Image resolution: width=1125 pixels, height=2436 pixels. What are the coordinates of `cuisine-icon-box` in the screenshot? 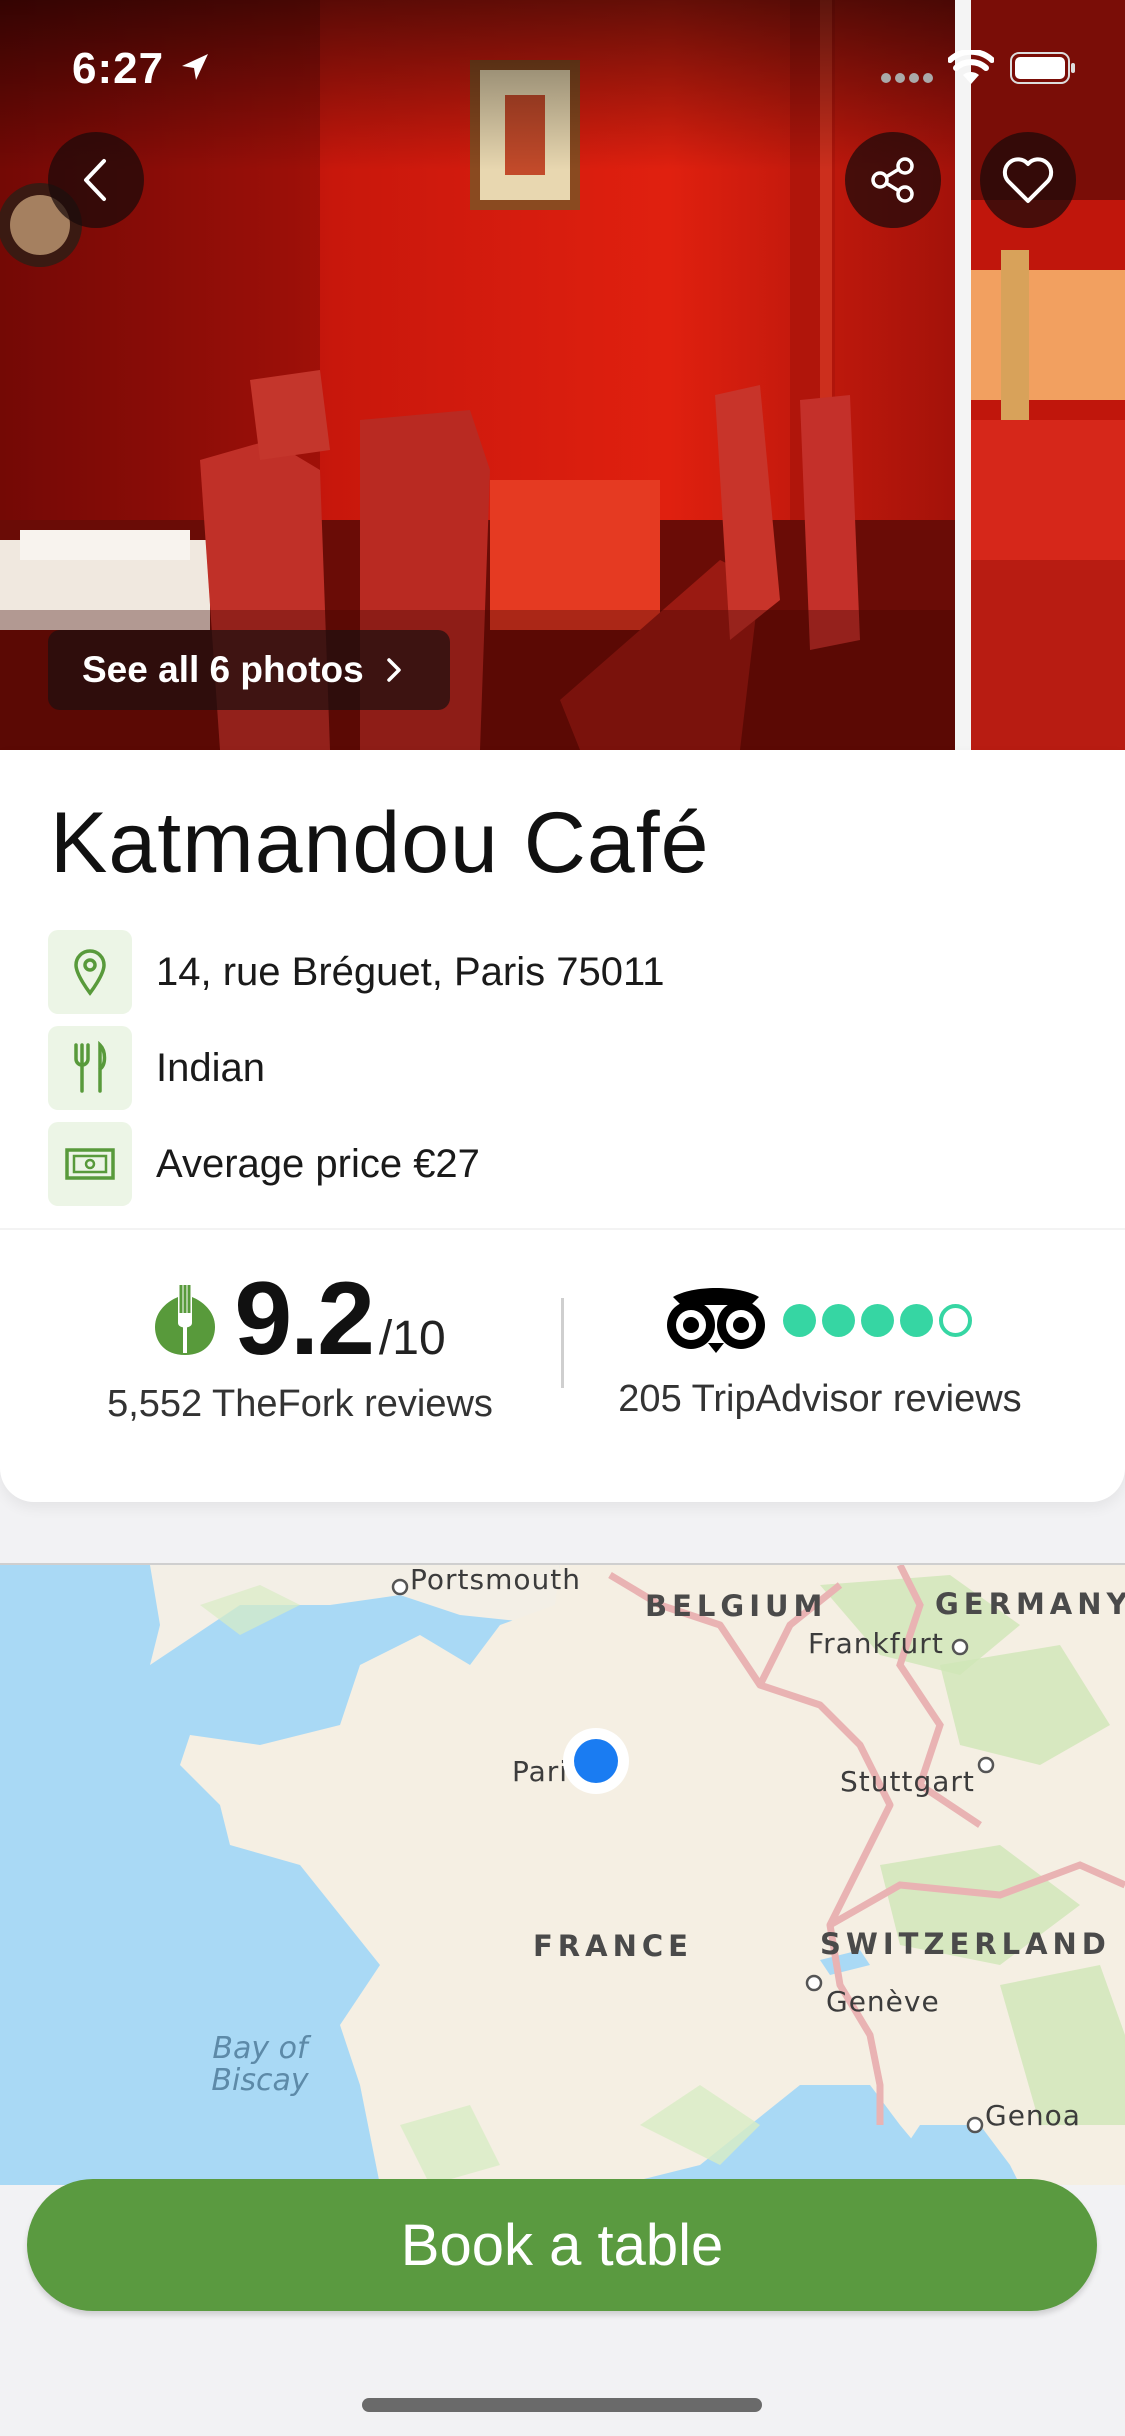 It's located at (90, 1068).